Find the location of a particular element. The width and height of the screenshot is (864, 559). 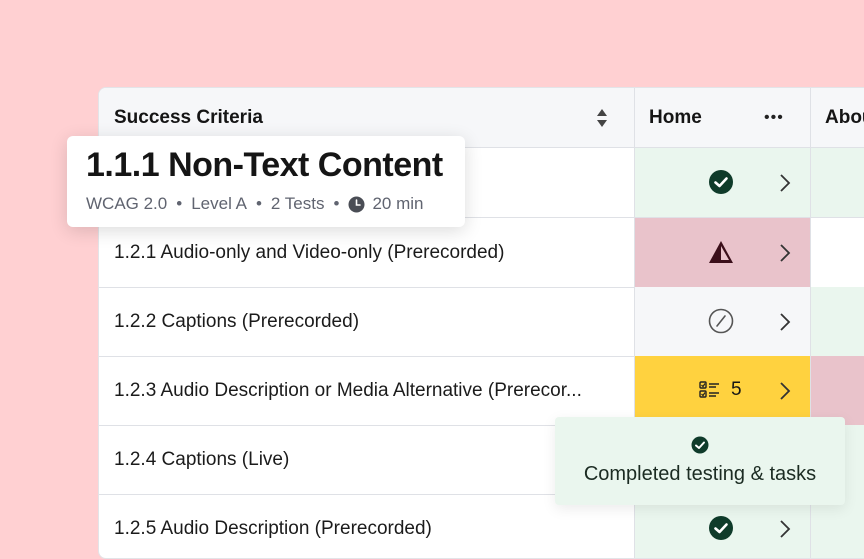

criteria-label: 1.2.5 Audio Description (Prerecorded) is located at coordinates (273, 528).